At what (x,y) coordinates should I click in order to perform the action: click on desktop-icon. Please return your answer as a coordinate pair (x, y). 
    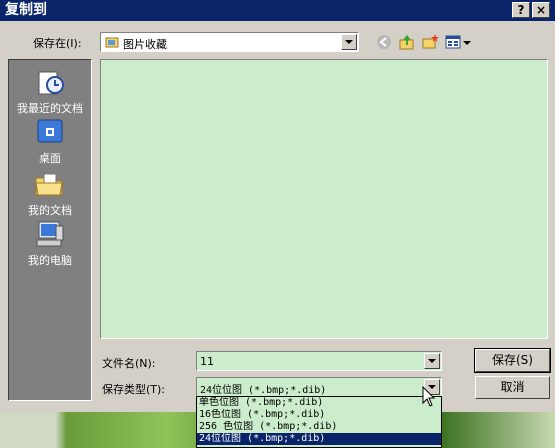
    Looking at the image, I should click on (50, 131).